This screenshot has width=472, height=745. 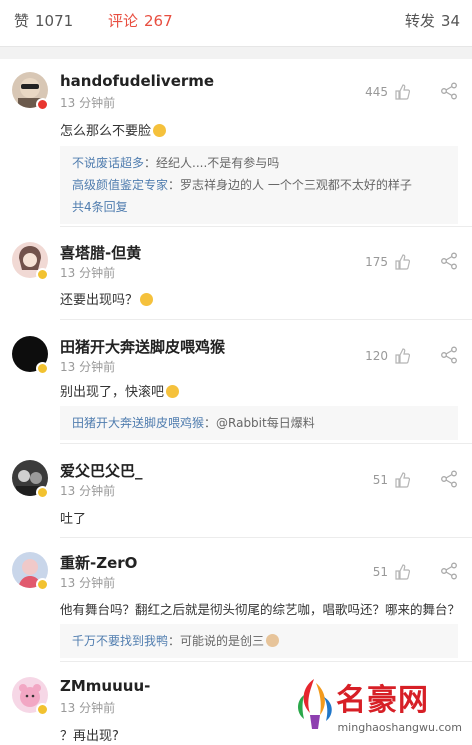 I want to click on comment-text: ？再出现?, so click(x=89, y=736).